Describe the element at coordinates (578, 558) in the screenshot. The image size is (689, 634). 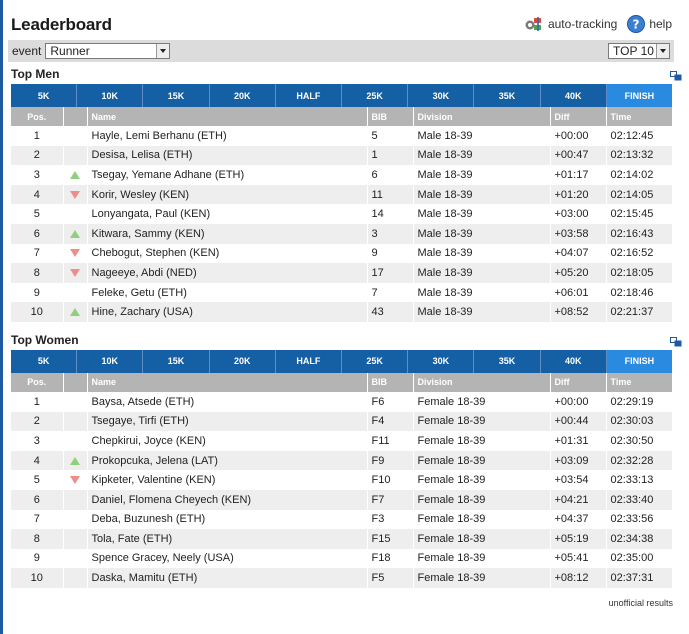
I see `diff-cell: +05:41` at that location.